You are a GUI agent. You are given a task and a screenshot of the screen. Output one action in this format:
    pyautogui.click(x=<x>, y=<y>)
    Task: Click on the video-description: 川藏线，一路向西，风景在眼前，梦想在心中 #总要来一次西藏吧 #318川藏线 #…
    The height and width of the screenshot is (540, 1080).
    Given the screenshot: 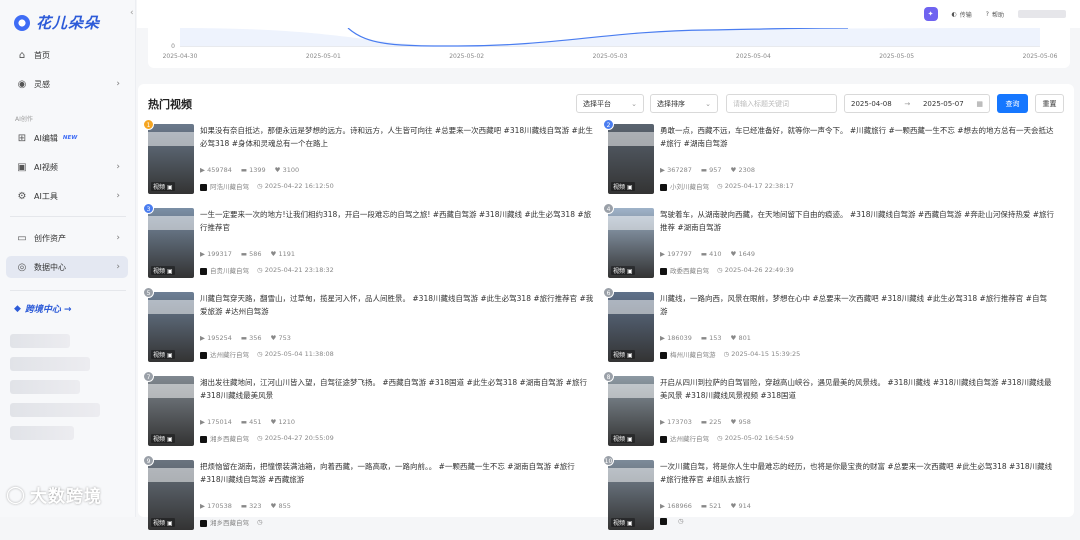 What is the action you would take?
    pyautogui.click(x=857, y=305)
    